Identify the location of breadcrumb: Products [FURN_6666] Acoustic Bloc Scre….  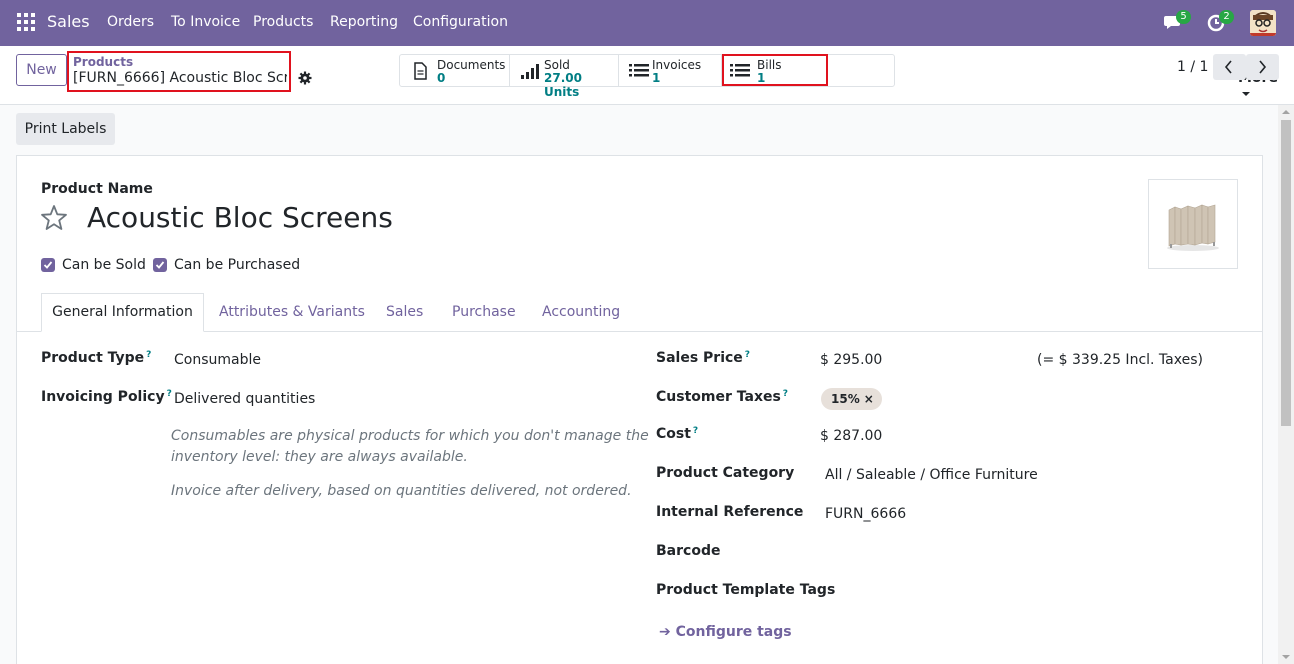
(179, 71).